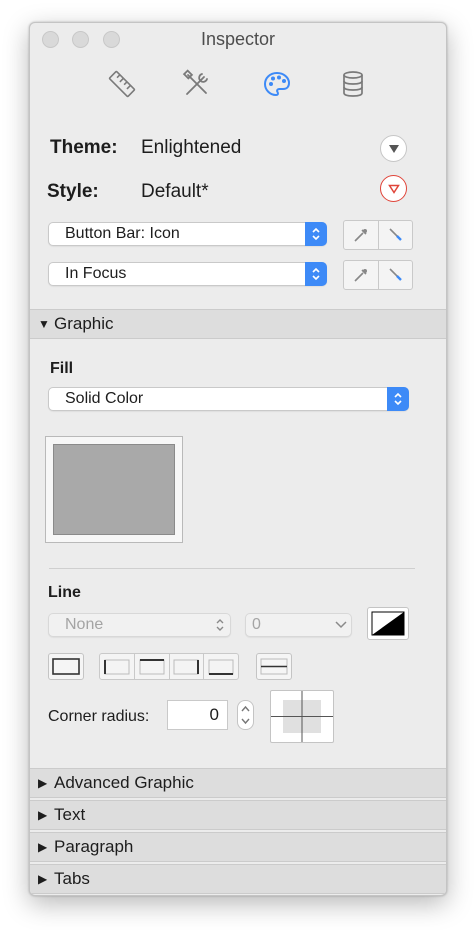  I want to click on section-graphic-label: Graphic, so click(84, 323).